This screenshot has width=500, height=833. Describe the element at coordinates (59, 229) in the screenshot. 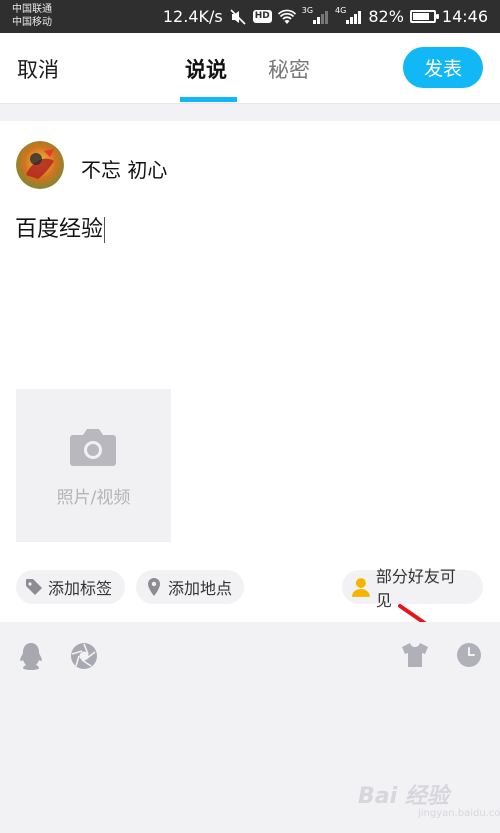

I see `post-text-content: 百度经验` at that location.